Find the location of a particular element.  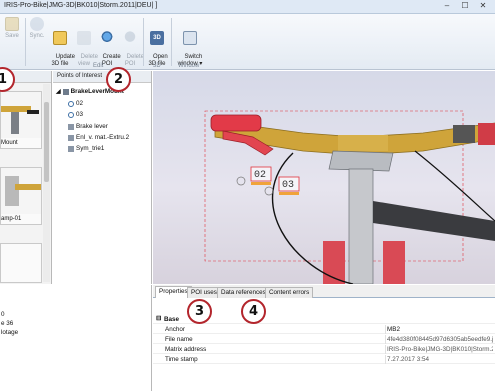

shifter is located at coordinates (464, 134).